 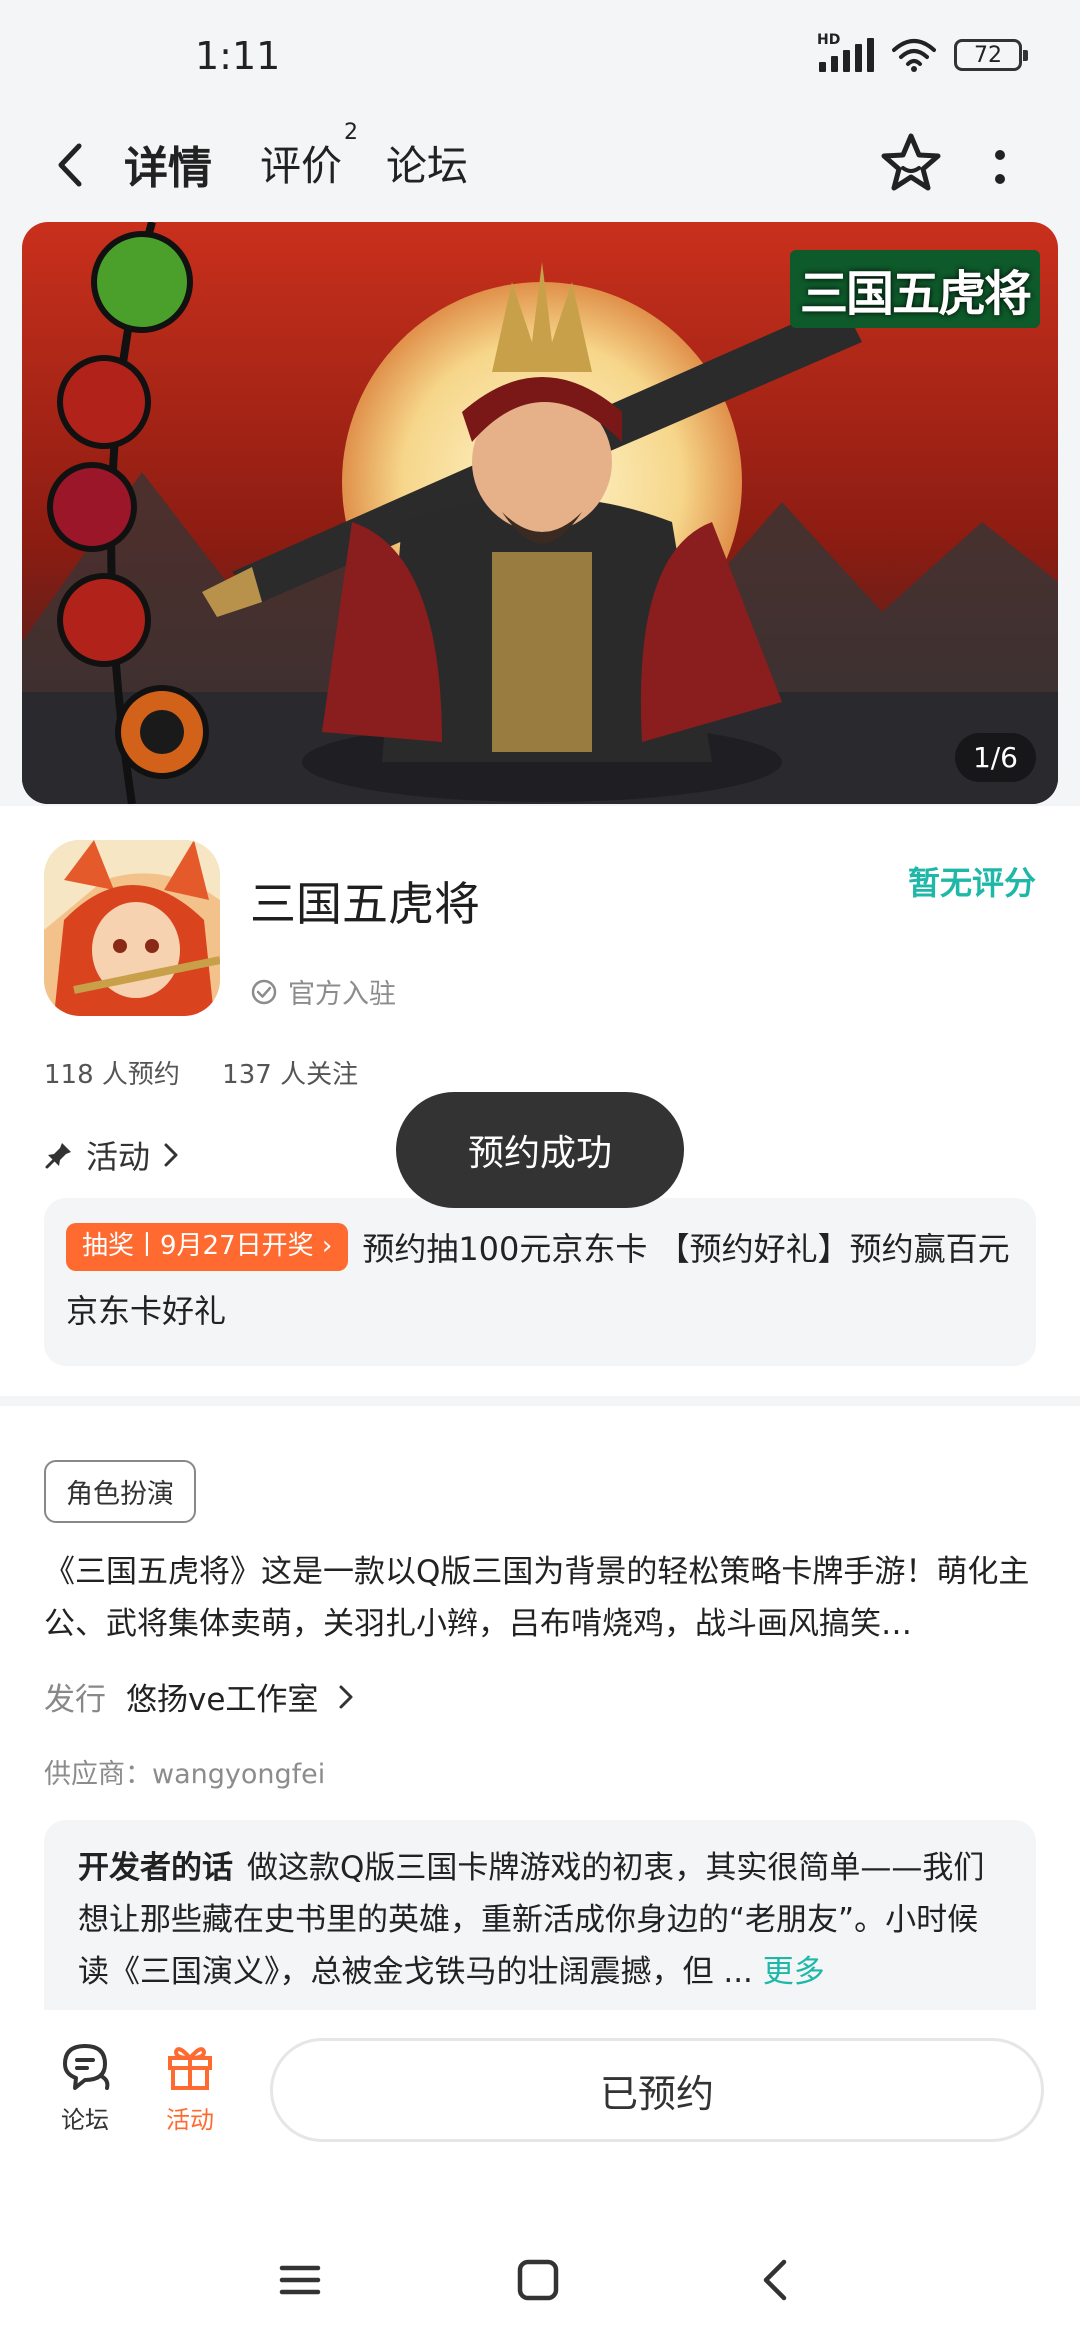 What do you see at coordinates (365, 904) in the screenshot?
I see `app-name: 三国五虎将` at bounding box center [365, 904].